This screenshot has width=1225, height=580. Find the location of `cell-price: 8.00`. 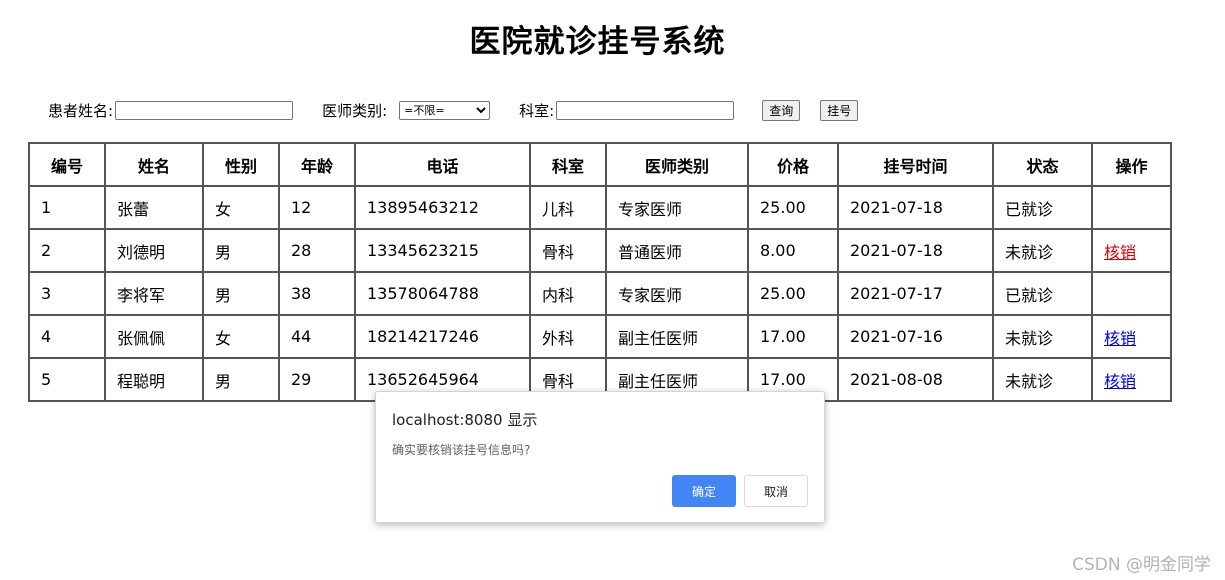

cell-price: 8.00 is located at coordinates (793, 250).